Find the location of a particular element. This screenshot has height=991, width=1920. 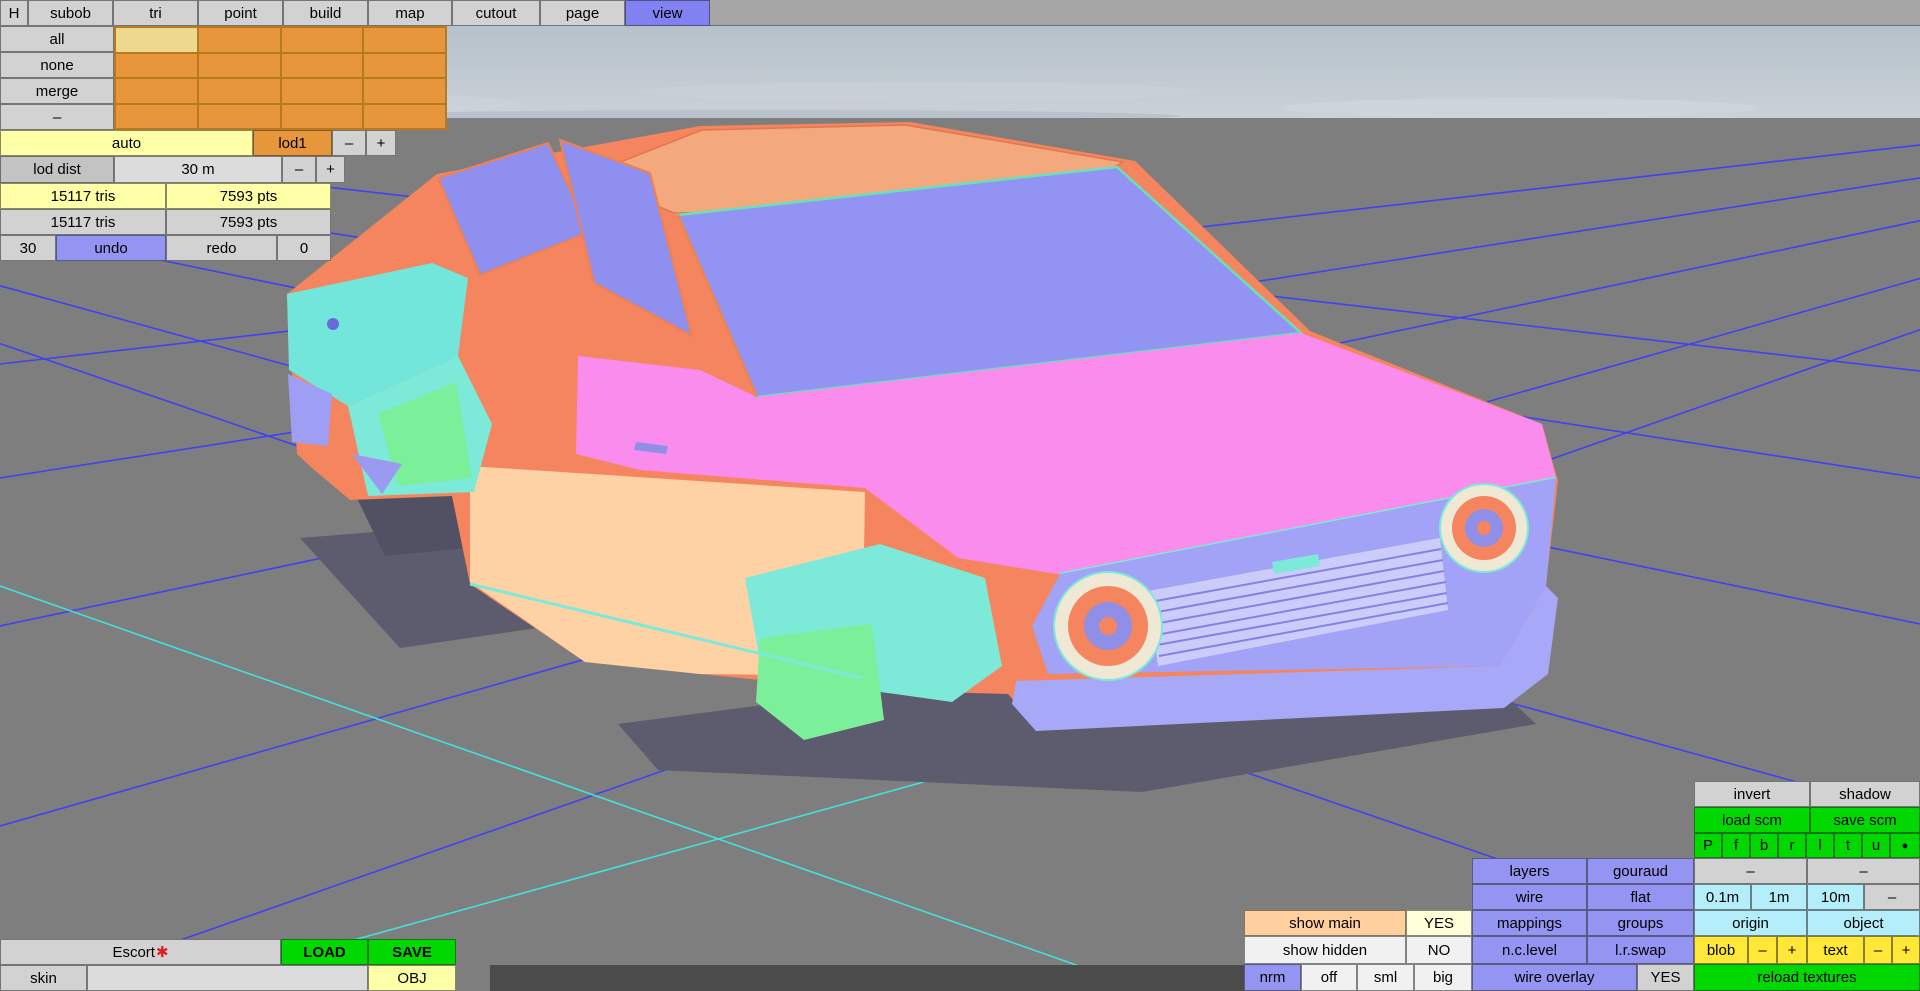

blob-minus-button: – is located at coordinates (1762, 950).